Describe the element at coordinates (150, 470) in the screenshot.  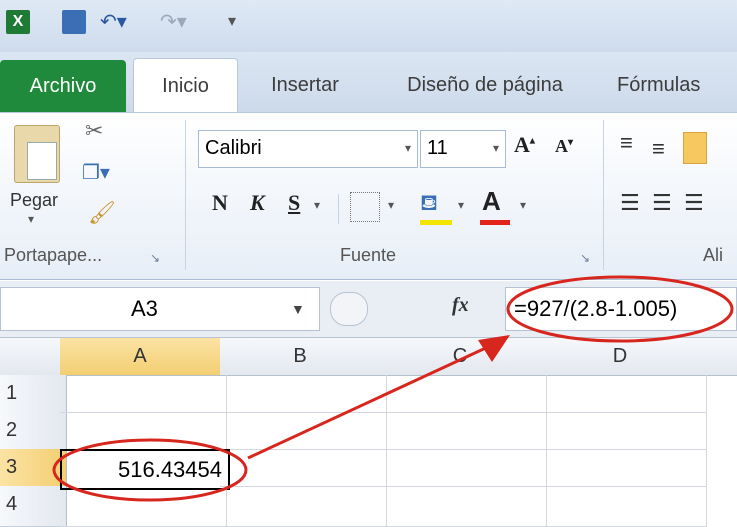
I see `cell-highlight-ellipse` at that location.